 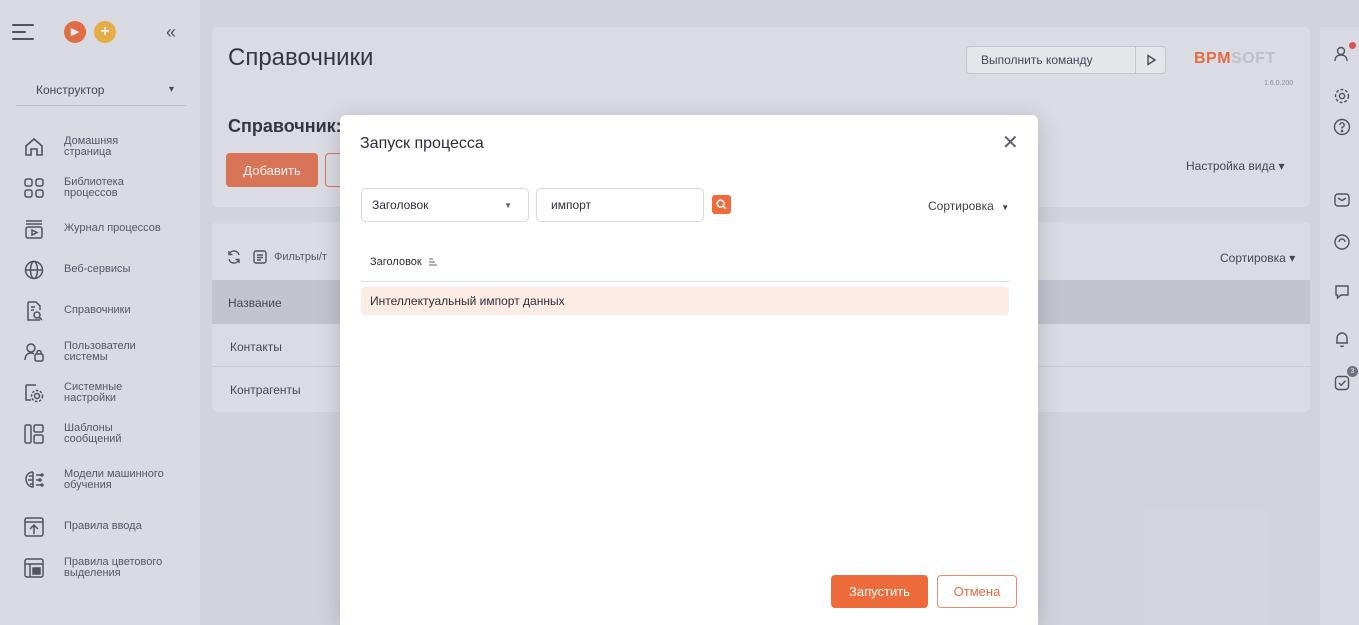 What do you see at coordinates (977, 591) in the screenshot?
I see `cancel-button: Отмена` at bounding box center [977, 591].